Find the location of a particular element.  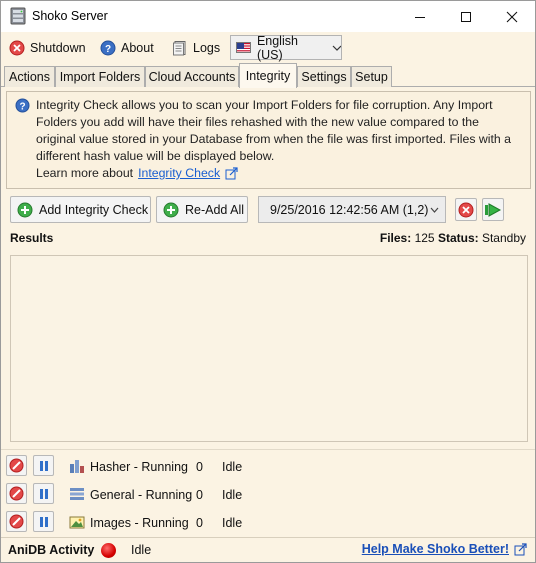

maximize-button is located at coordinates (466, 16).